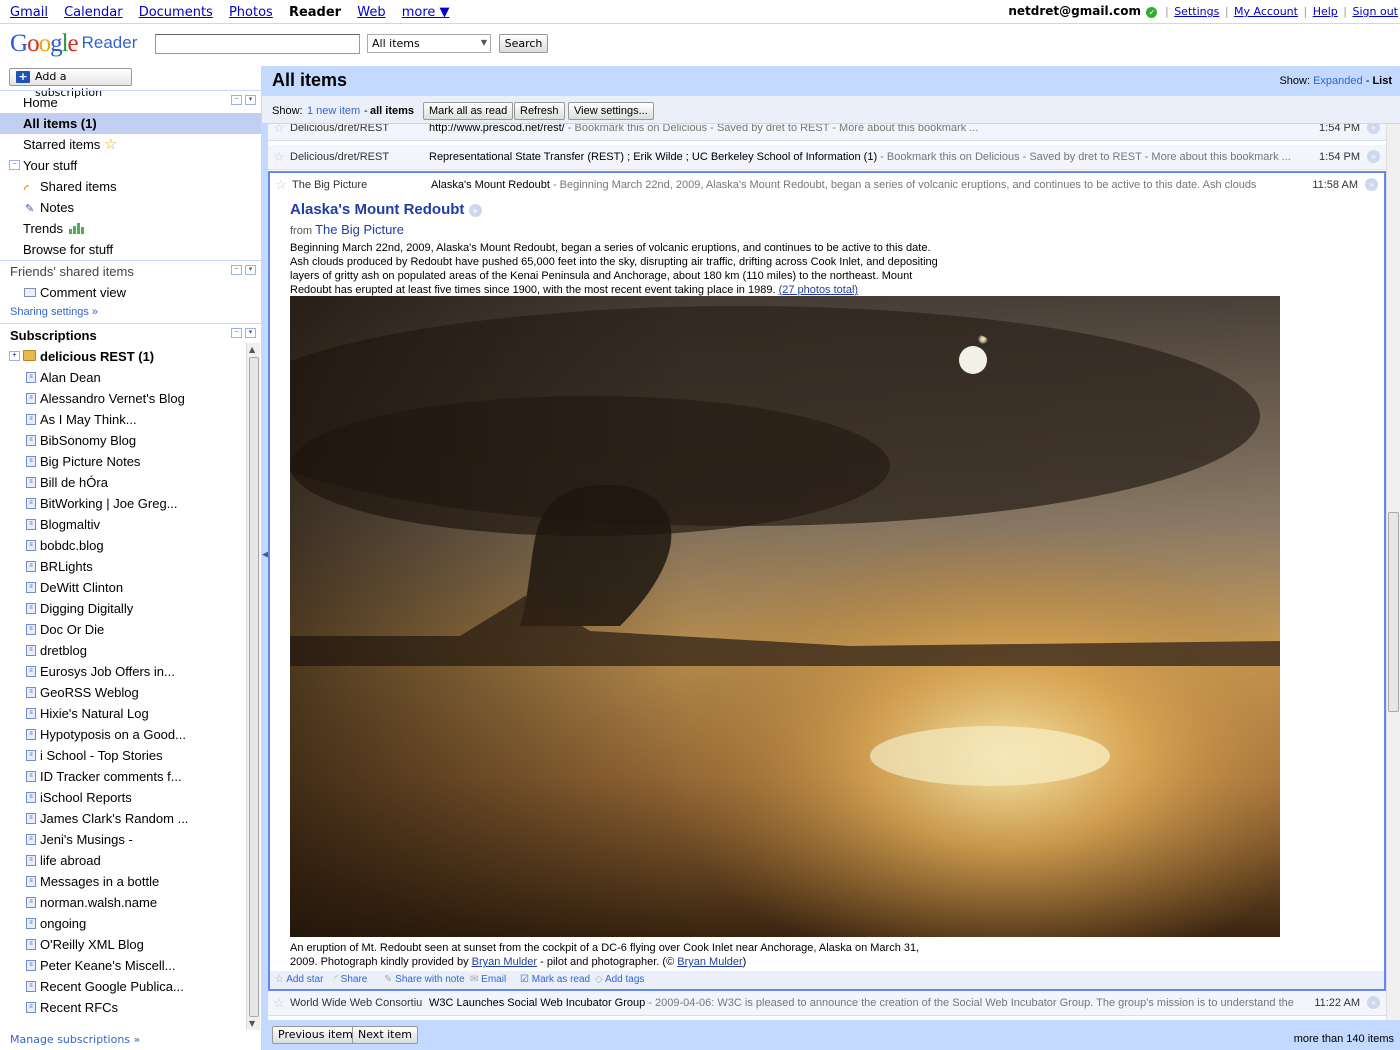  Describe the element at coordinates (70, 83) in the screenshot. I see `add-subscription-button: + Add a subscription` at that location.